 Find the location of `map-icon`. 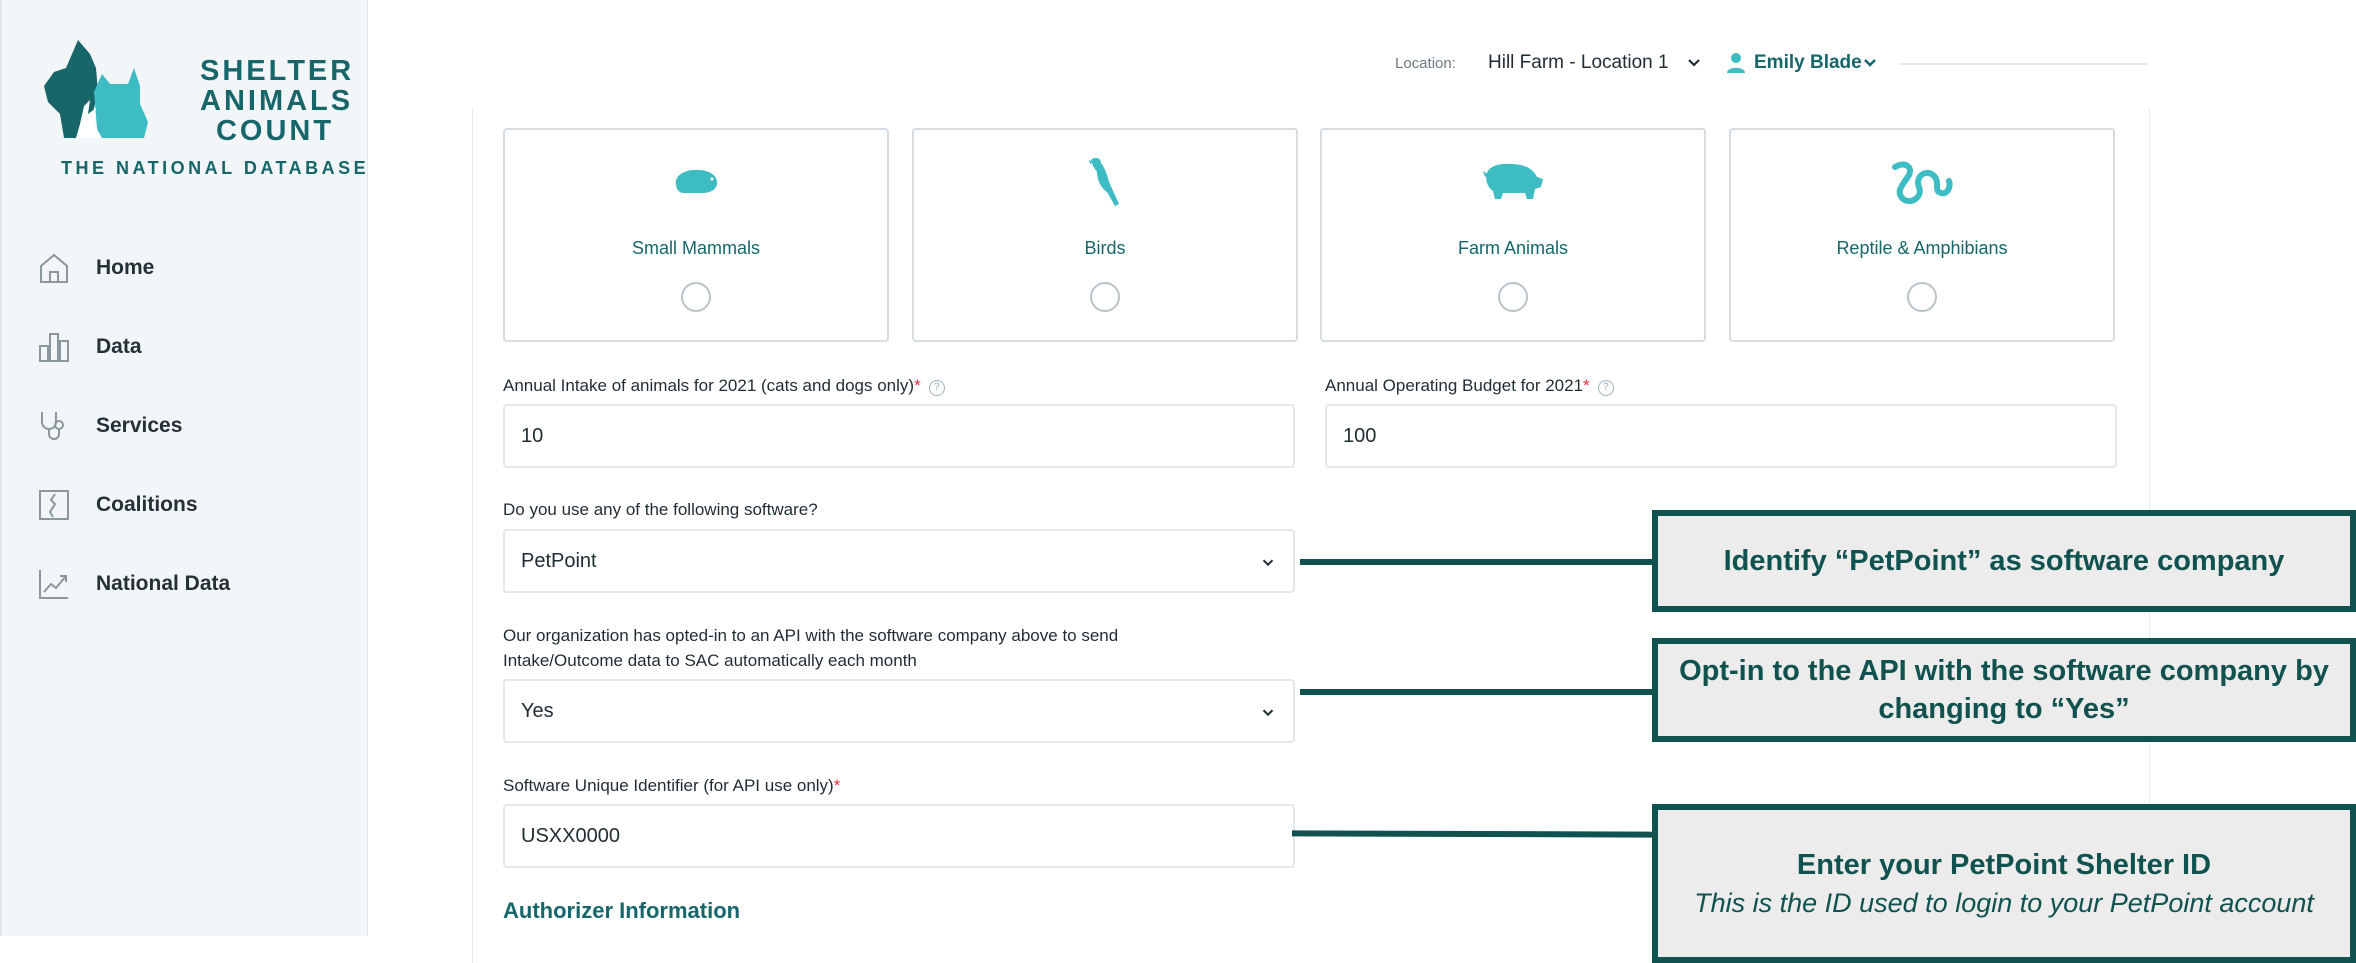

map-icon is located at coordinates (54, 505).